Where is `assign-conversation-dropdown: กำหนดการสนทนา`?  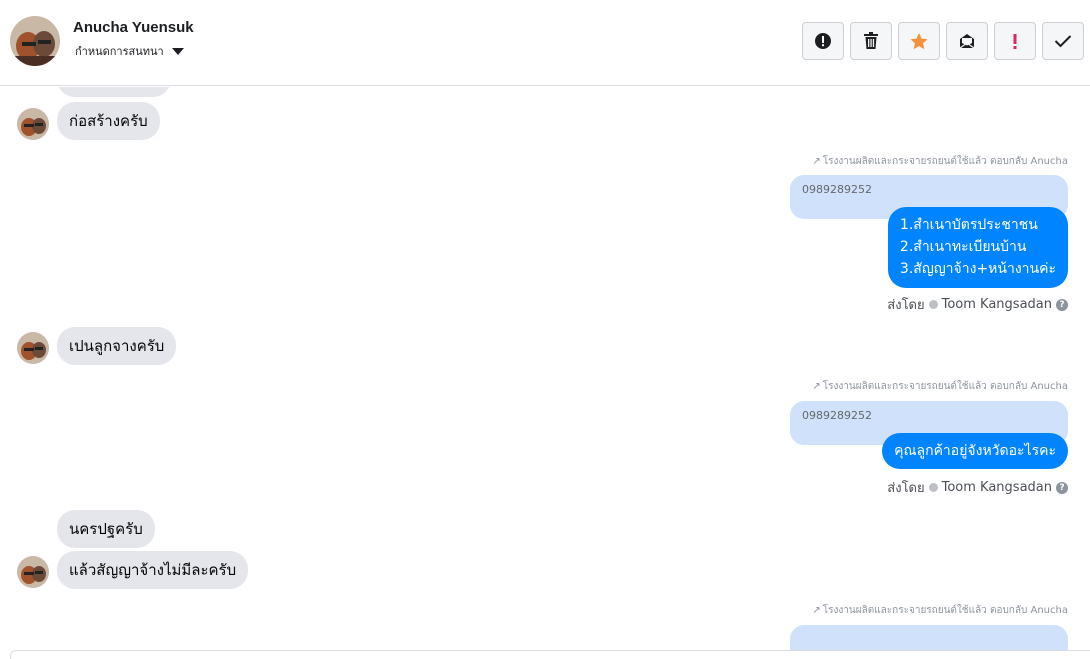 assign-conversation-dropdown: กำหนดการสนทนา is located at coordinates (129, 51).